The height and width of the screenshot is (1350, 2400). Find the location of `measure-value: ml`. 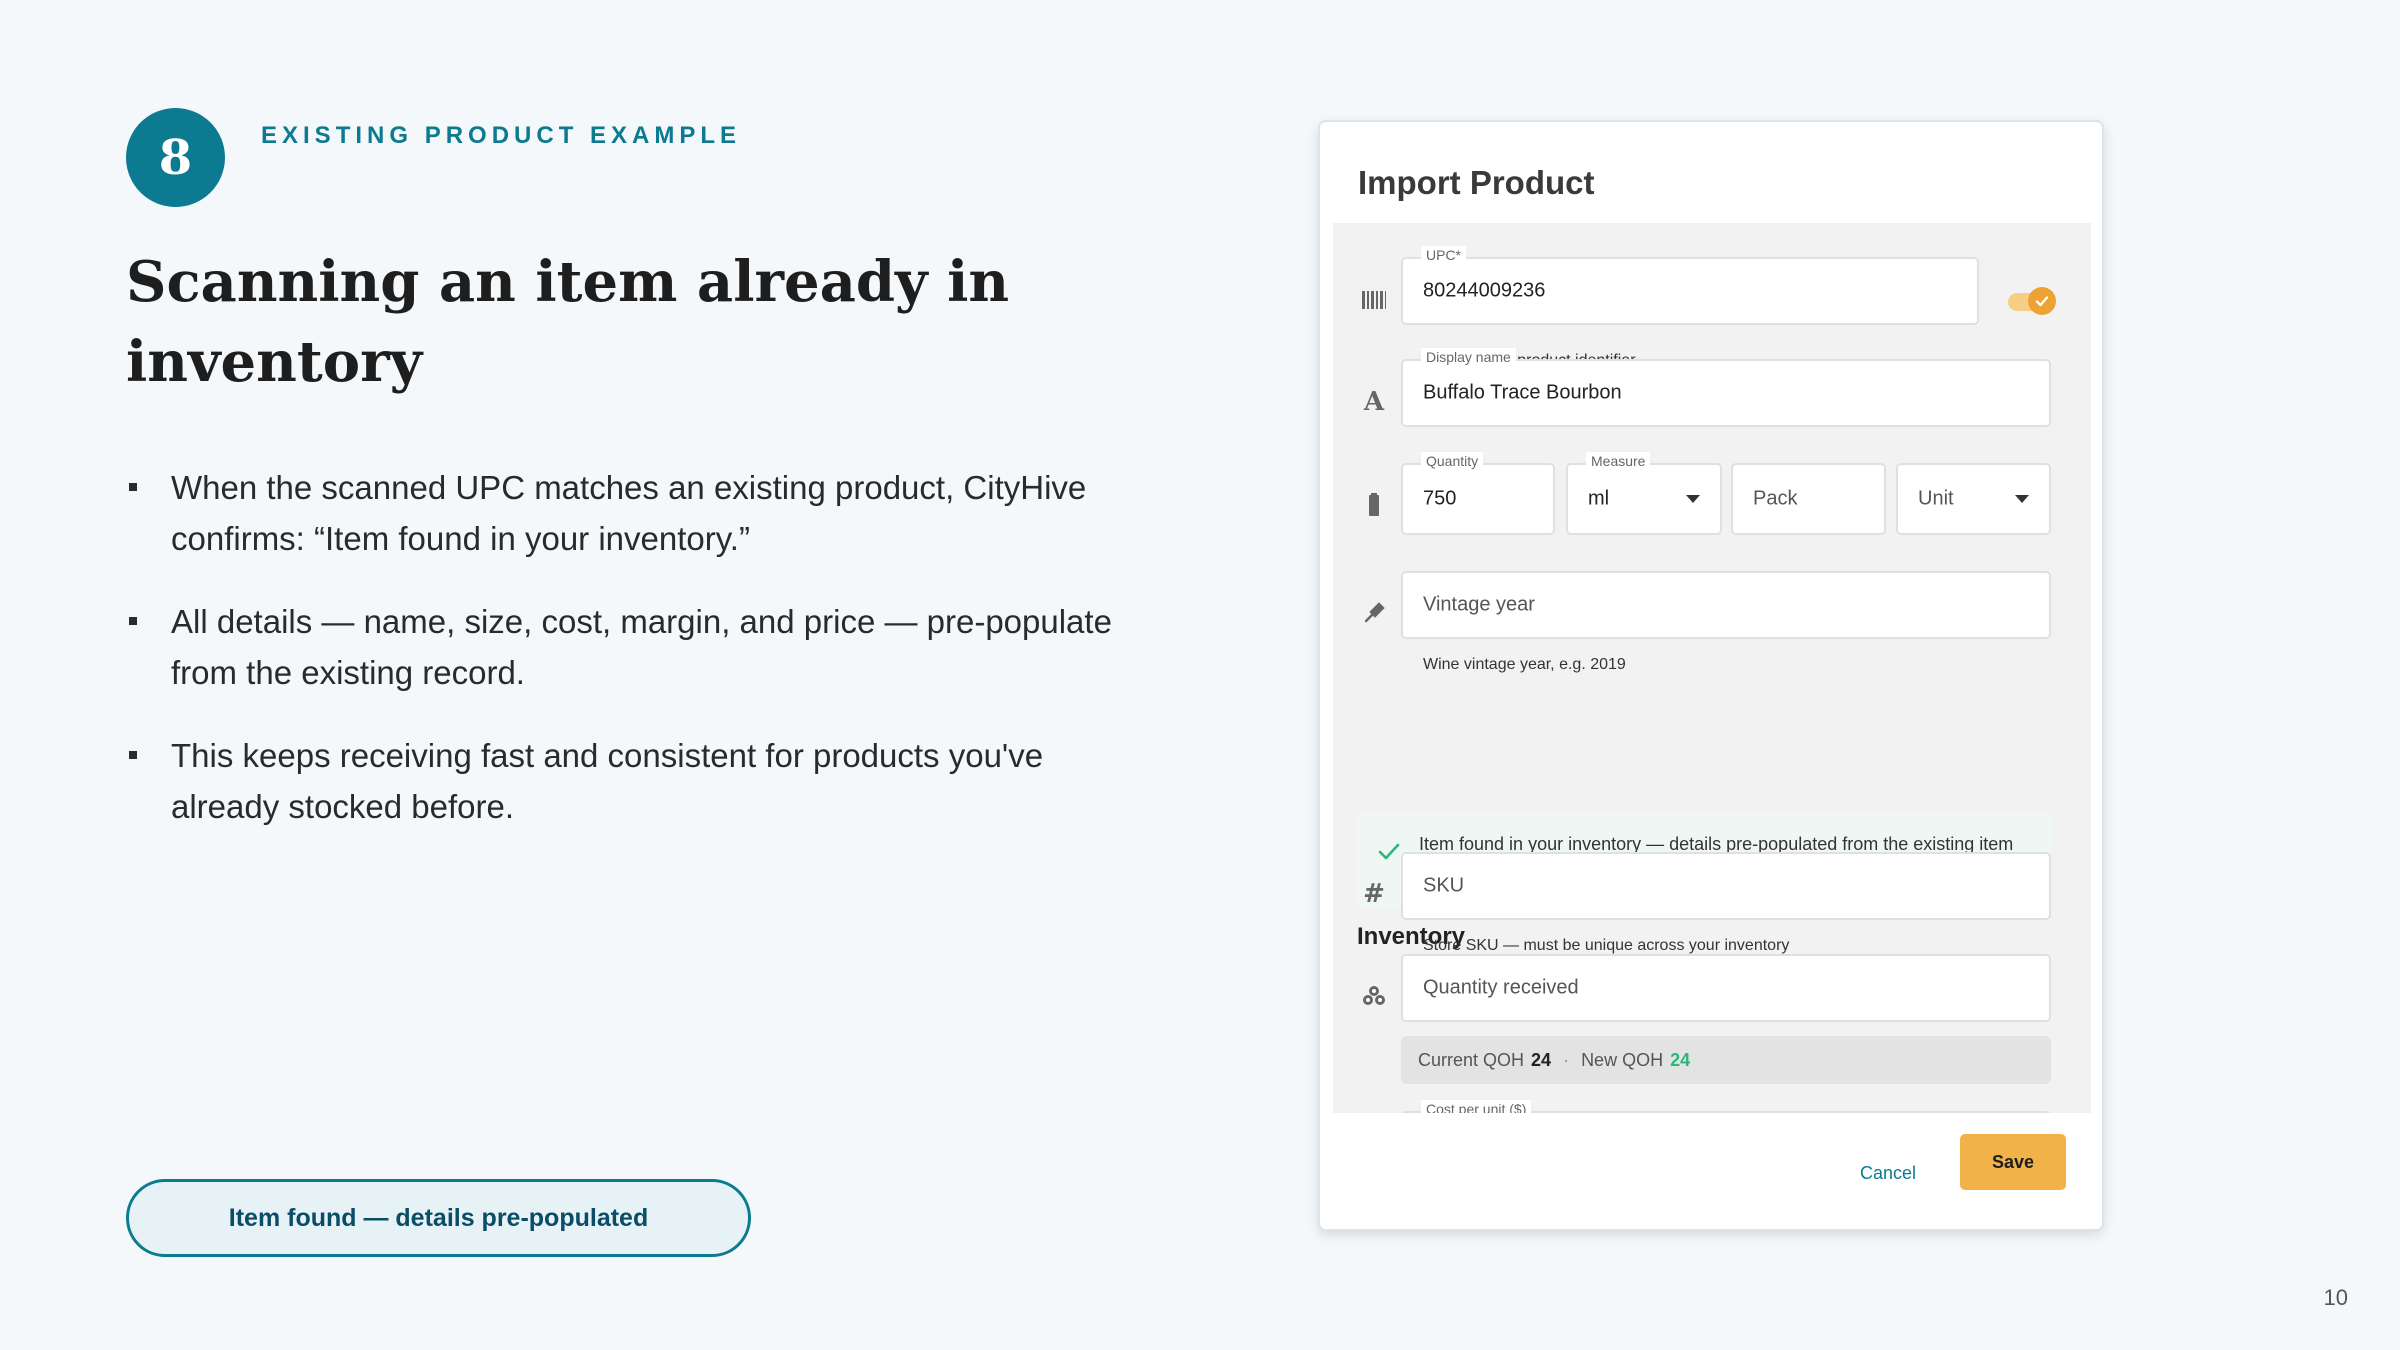

measure-value: ml is located at coordinates (1599, 498).